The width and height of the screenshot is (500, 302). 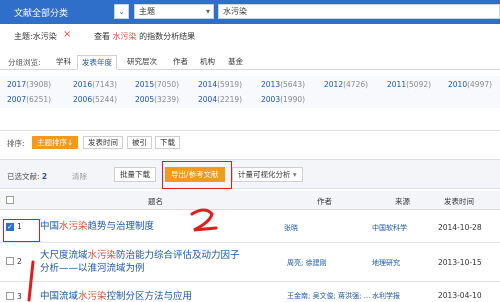 I want to click on year-link: 2017(3908), so click(x=29, y=84).